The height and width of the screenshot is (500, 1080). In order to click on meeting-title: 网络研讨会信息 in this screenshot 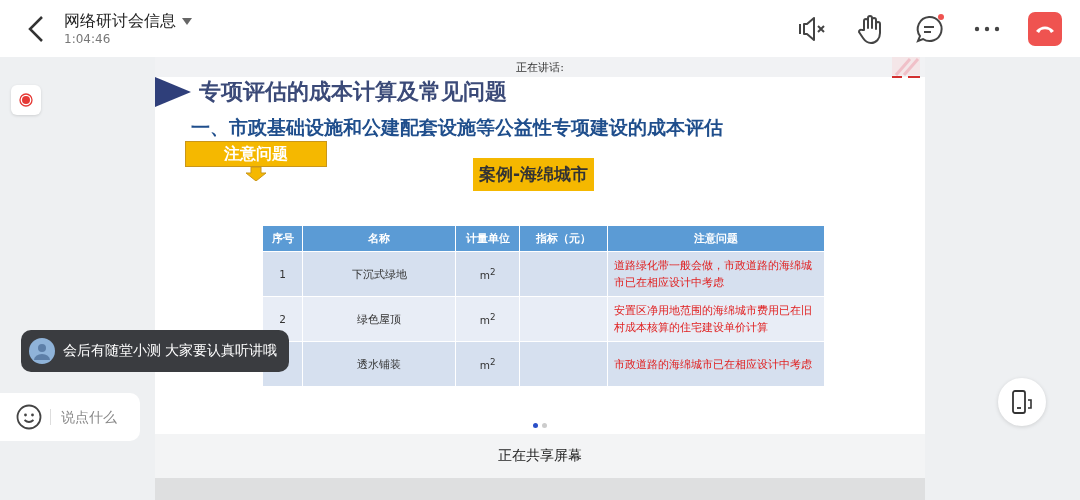, I will do `click(120, 21)`.